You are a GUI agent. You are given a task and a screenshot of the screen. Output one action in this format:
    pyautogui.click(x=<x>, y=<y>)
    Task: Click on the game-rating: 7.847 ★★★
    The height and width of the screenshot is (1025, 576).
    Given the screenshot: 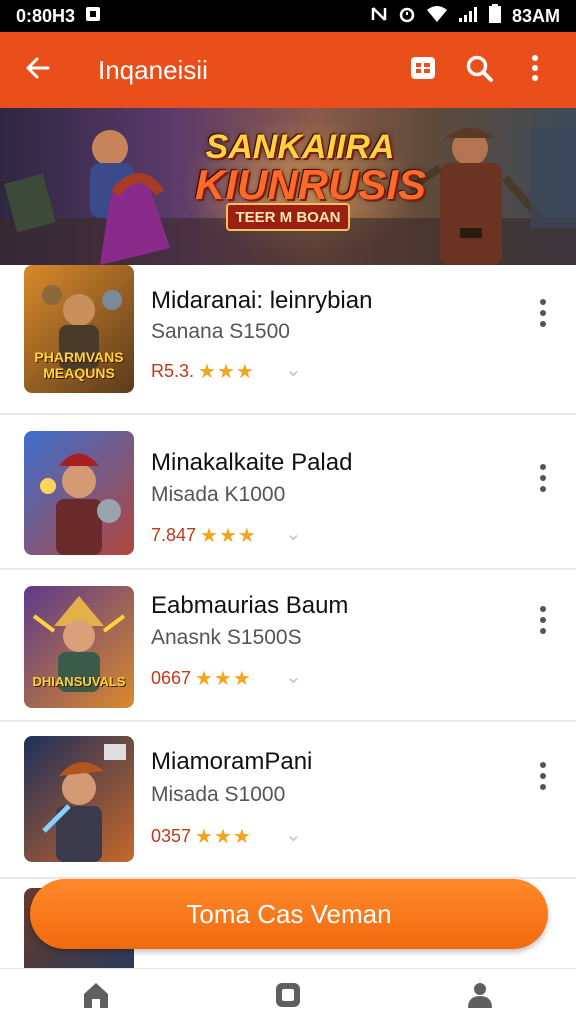 What is the action you would take?
    pyautogui.click(x=204, y=535)
    